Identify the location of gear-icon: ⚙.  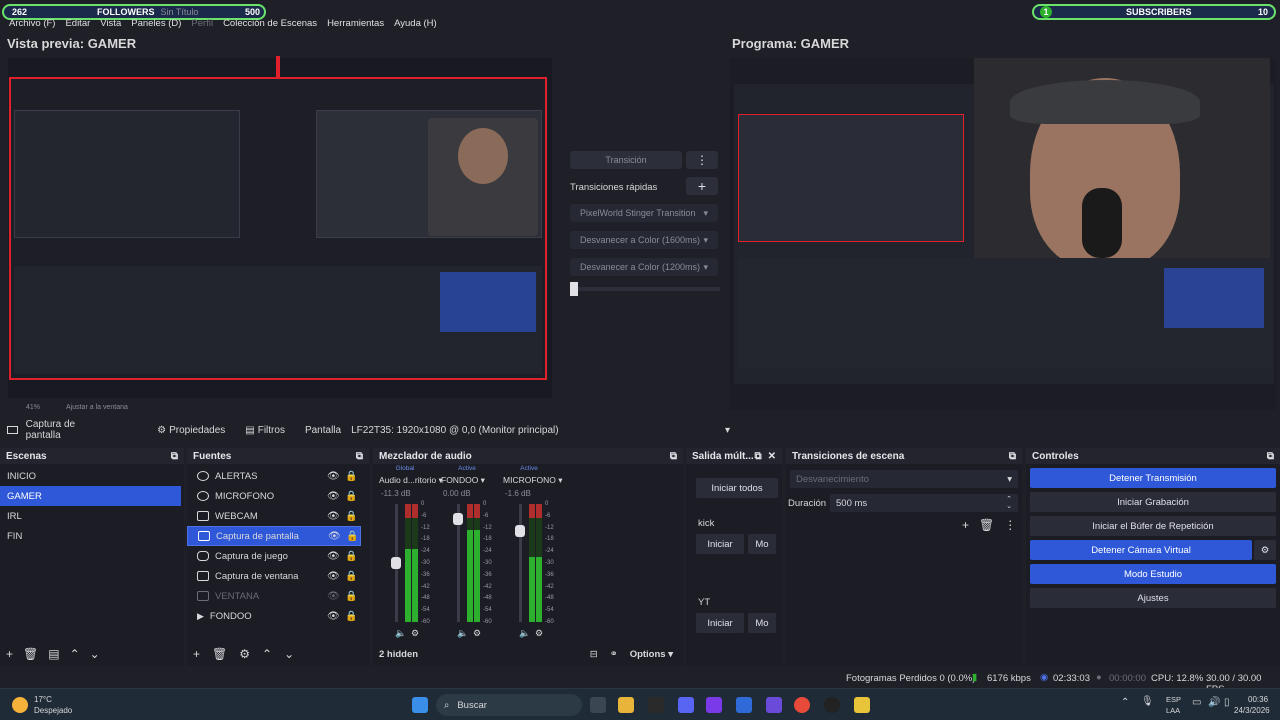
(244, 654).